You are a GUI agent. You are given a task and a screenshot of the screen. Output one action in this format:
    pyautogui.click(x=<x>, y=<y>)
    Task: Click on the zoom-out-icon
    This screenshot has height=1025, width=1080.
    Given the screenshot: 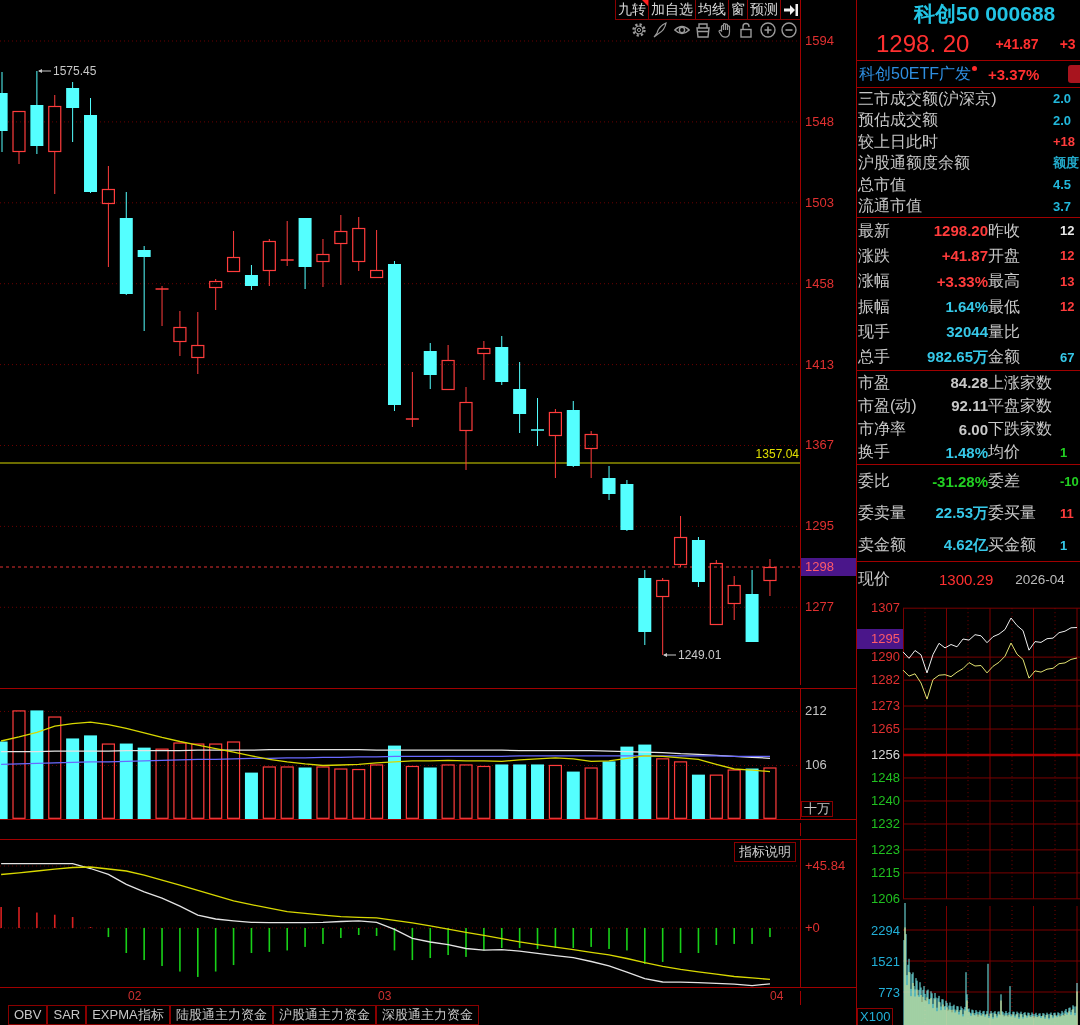 What is the action you would take?
    pyautogui.click(x=789, y=30)
    